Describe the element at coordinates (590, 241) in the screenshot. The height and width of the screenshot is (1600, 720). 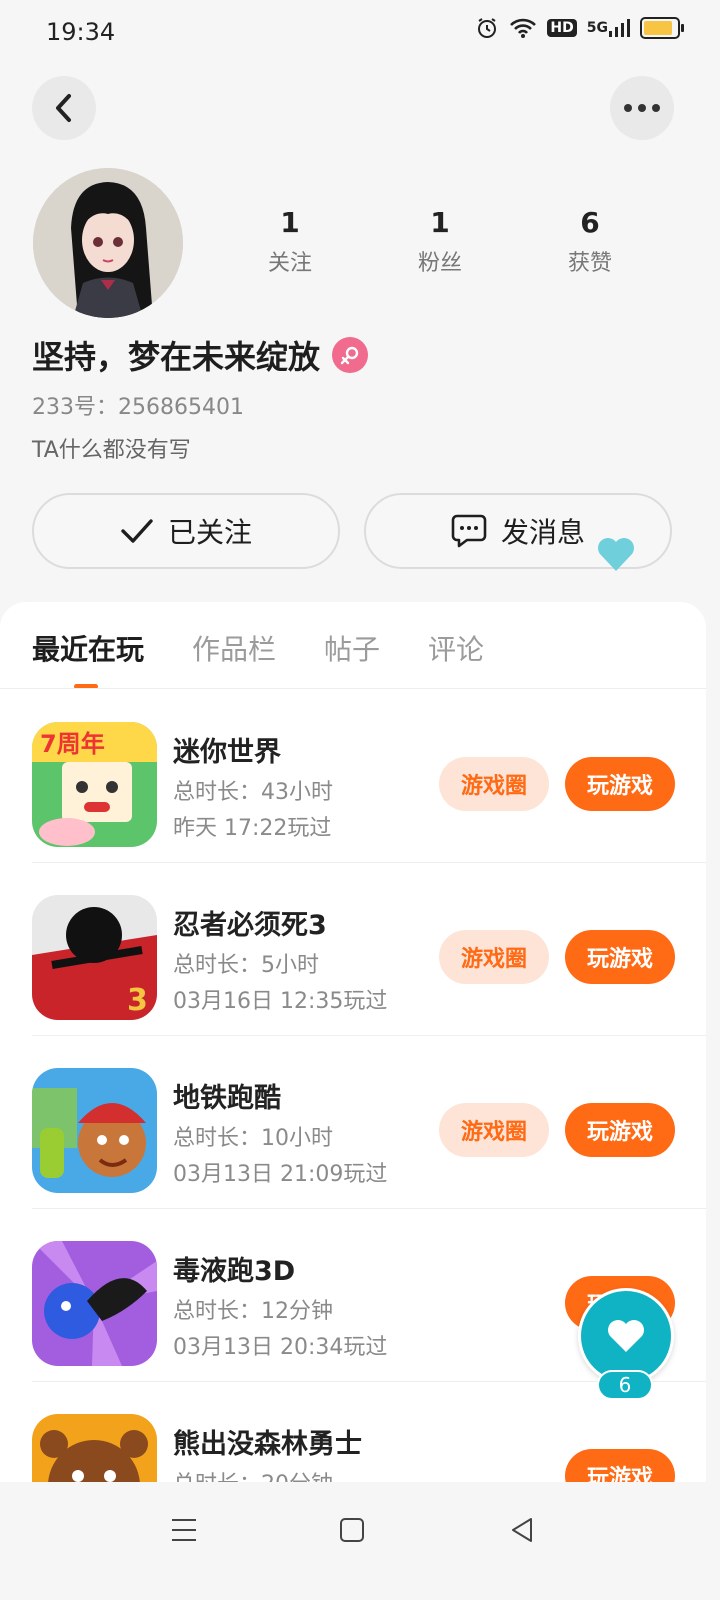
I see `stat-likes: 6 获赞` at that location.